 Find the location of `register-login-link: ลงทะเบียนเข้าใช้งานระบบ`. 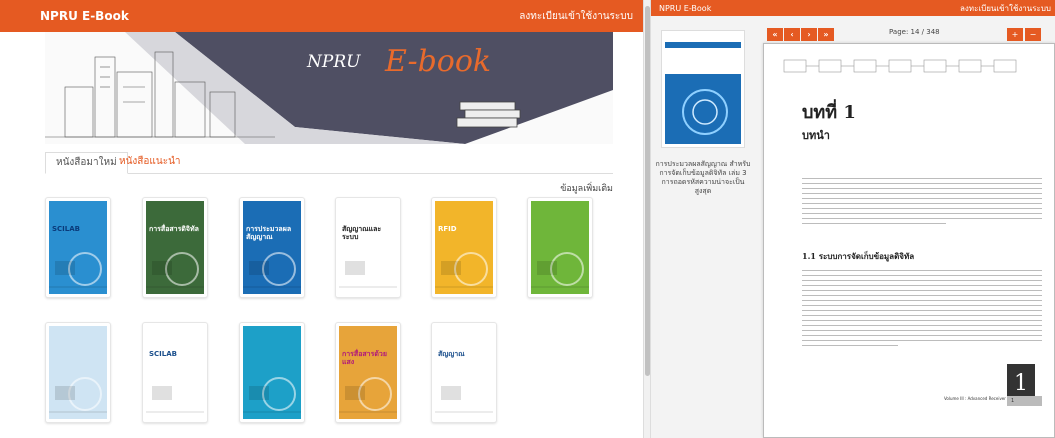

register-login-link: ลงทะเบียนเข้าใช้งานระบบ is located at coordinates (576, 16).